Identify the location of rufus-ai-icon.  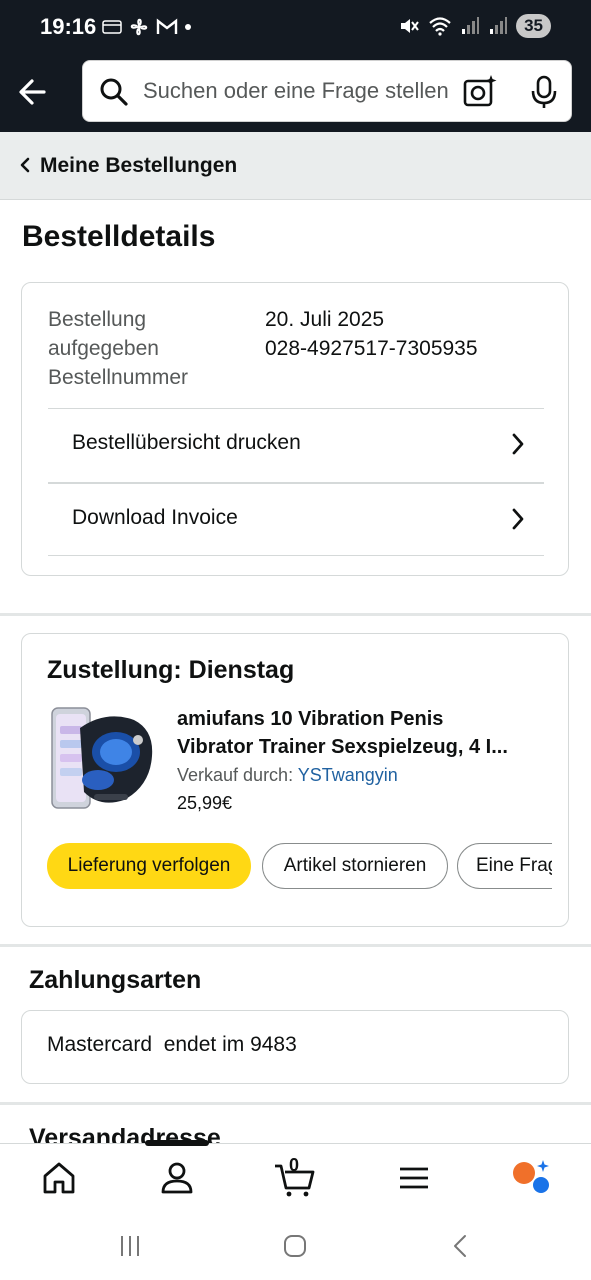
(531, 1178).